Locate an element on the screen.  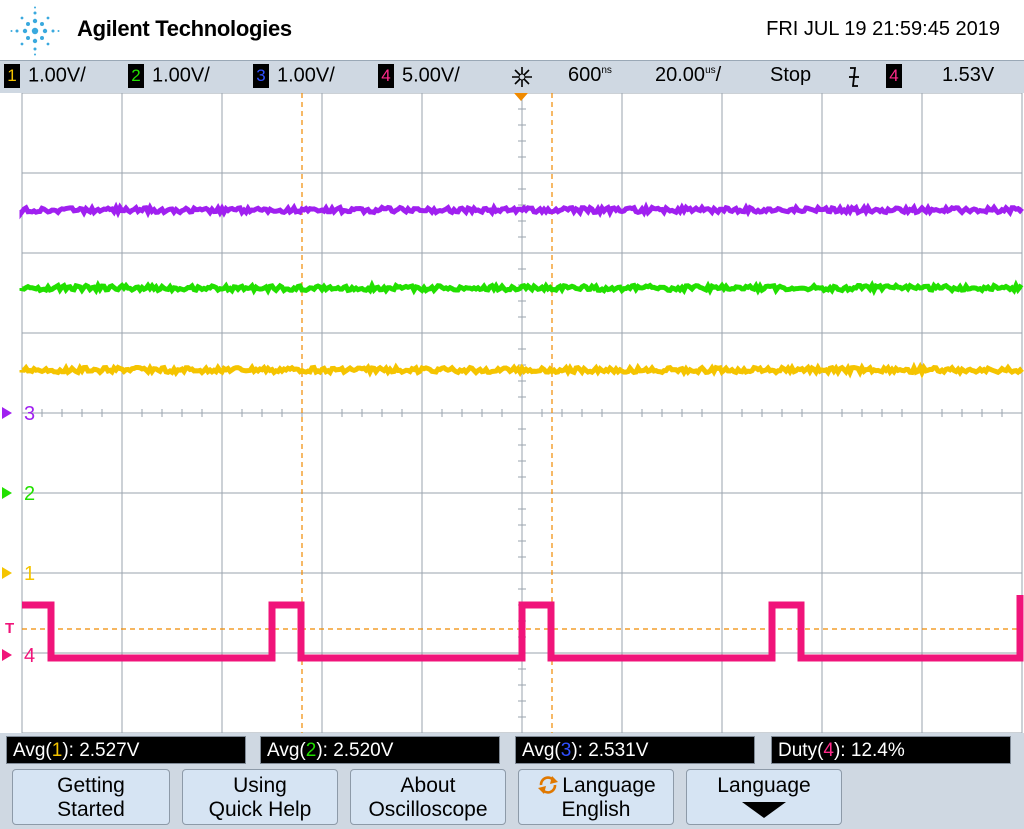
marker-label: 3 is located at coordinates (29, 414).